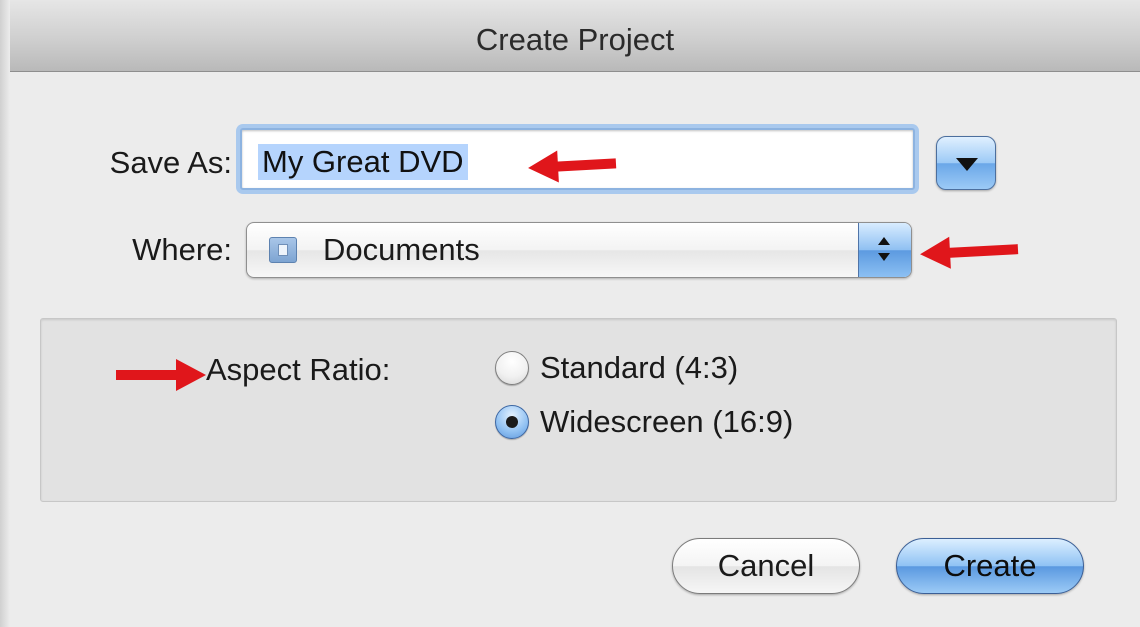 The width and height of the screenshot is (1140, 627). I want to click on dialog-title-bar: Create Project, so click(575, 36).